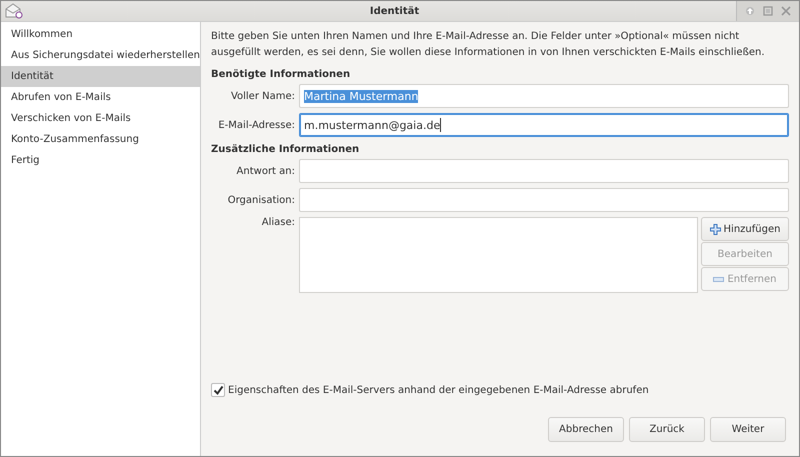 This screenshot has height=457, width=800. I want to click on plus-icon, so click(715, 229).